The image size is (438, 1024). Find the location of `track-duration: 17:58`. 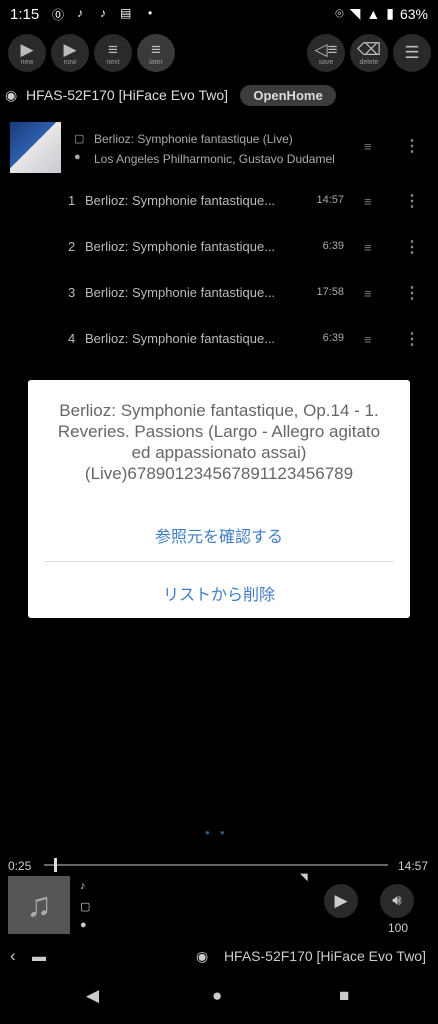

track-duration: 17:58 is located at coordinates (330, 292).